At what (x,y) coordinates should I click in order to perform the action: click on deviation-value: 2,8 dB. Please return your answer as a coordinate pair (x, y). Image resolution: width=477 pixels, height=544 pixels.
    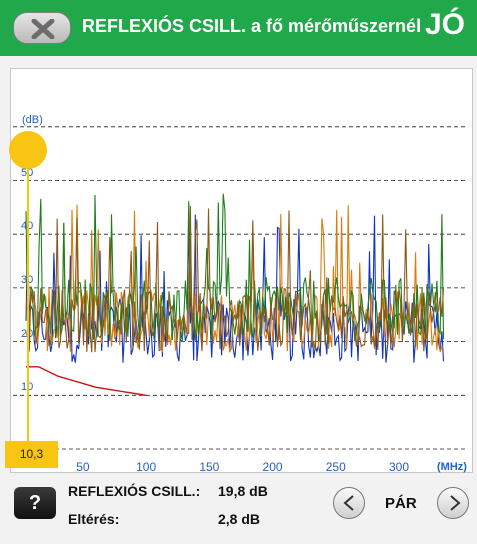
    Looking at the image, I should click on (239, 519).